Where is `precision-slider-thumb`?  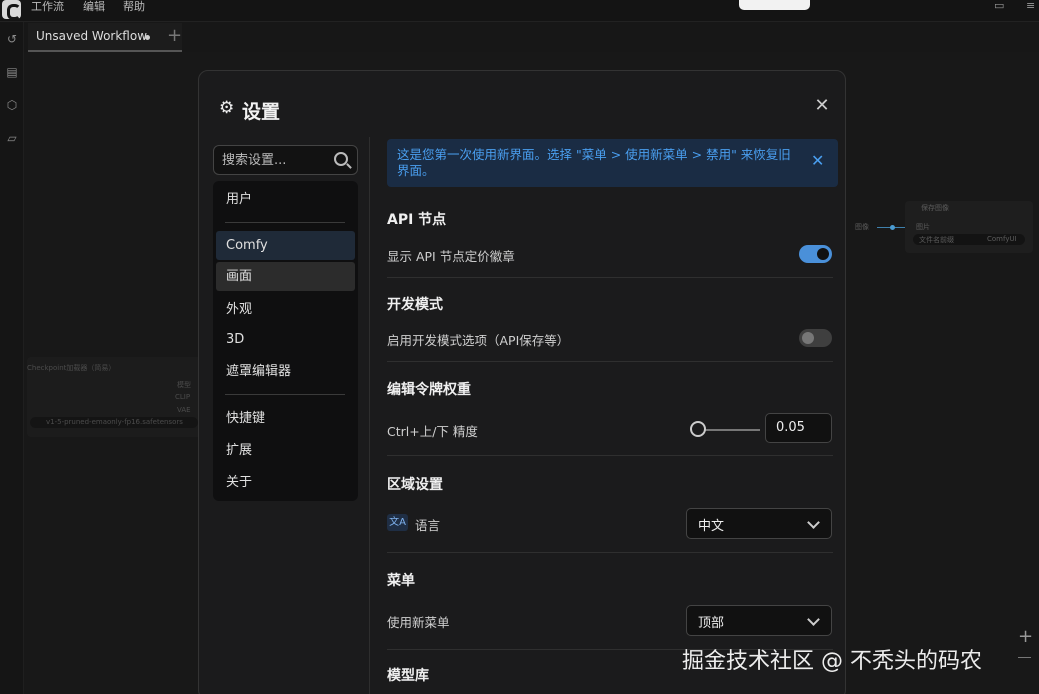
precision-slider-thumb is located at coordinates (698, 429).